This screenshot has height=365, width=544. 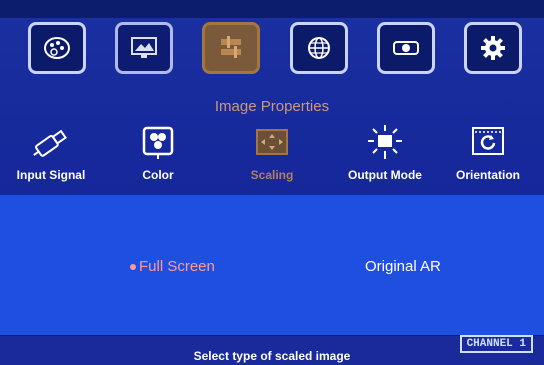 What do you see at coordinates (51, 175) in the screenshot?
I see `tab-input-signal: Input Signal` at bounding box center [51, 175].